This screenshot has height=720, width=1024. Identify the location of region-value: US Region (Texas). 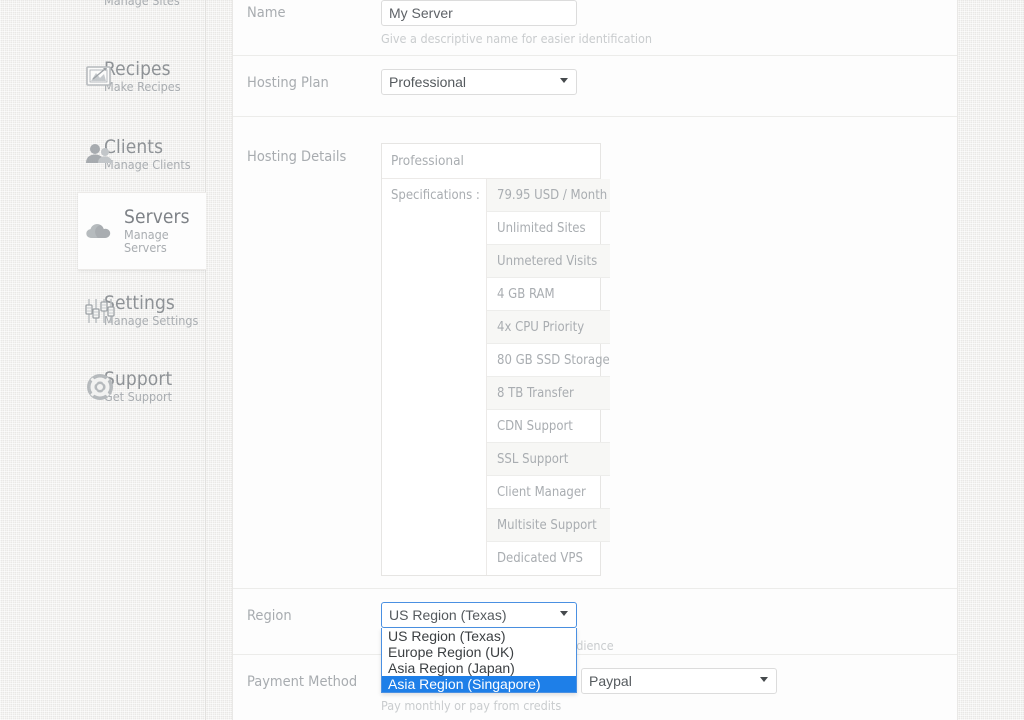
(448, 615).